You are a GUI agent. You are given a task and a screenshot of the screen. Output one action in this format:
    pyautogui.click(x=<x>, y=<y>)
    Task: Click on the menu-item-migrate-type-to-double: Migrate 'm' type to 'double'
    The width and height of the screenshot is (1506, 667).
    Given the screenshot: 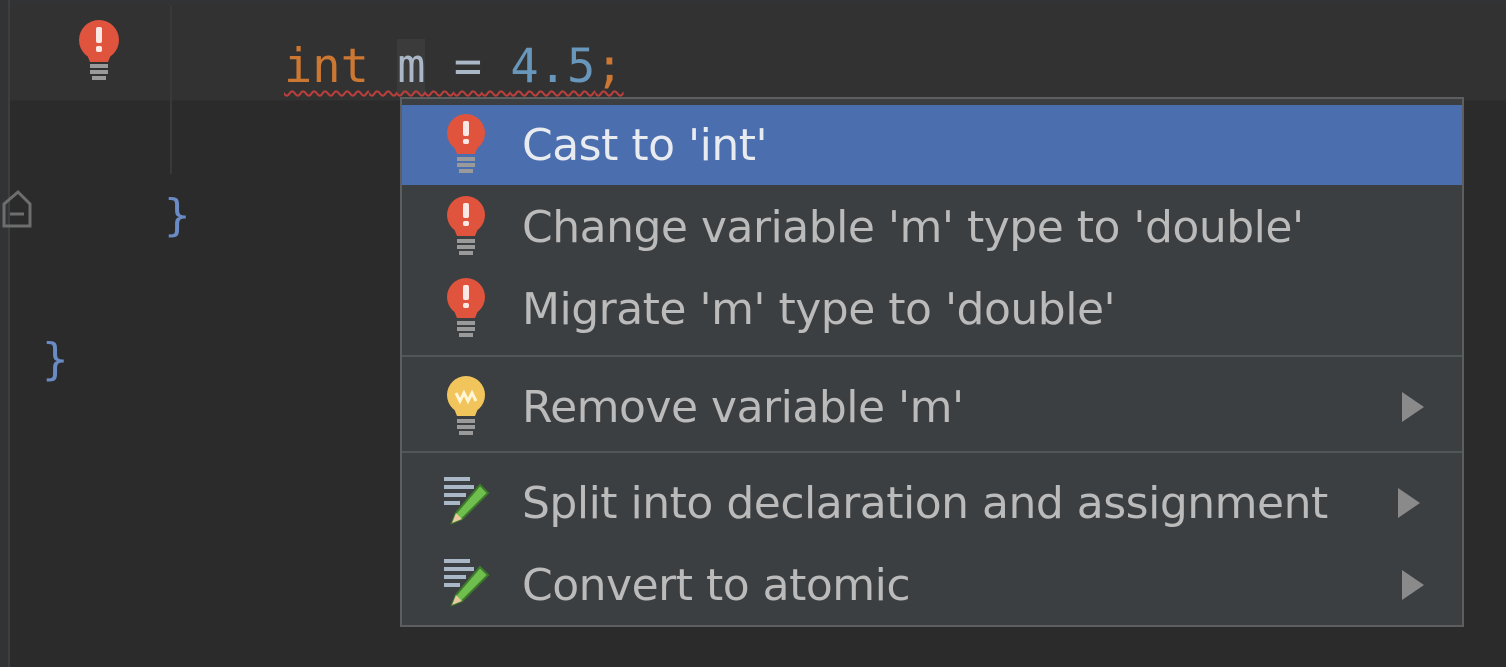 What is the action you would take?
    pyautogui.click(x=932, y=309)
    